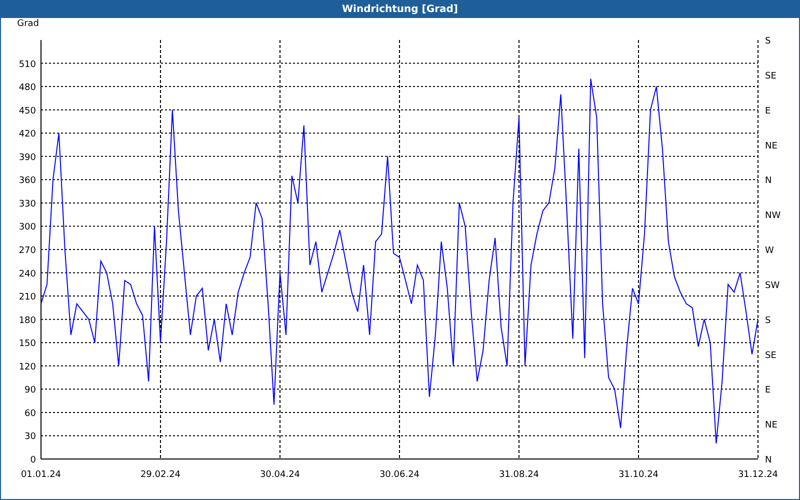 This screenshot has height=500, width=800. What do you see at coordinates (769, 251) in the screenshot?
I see `direction-label: W` at bounding box center [769, 251].